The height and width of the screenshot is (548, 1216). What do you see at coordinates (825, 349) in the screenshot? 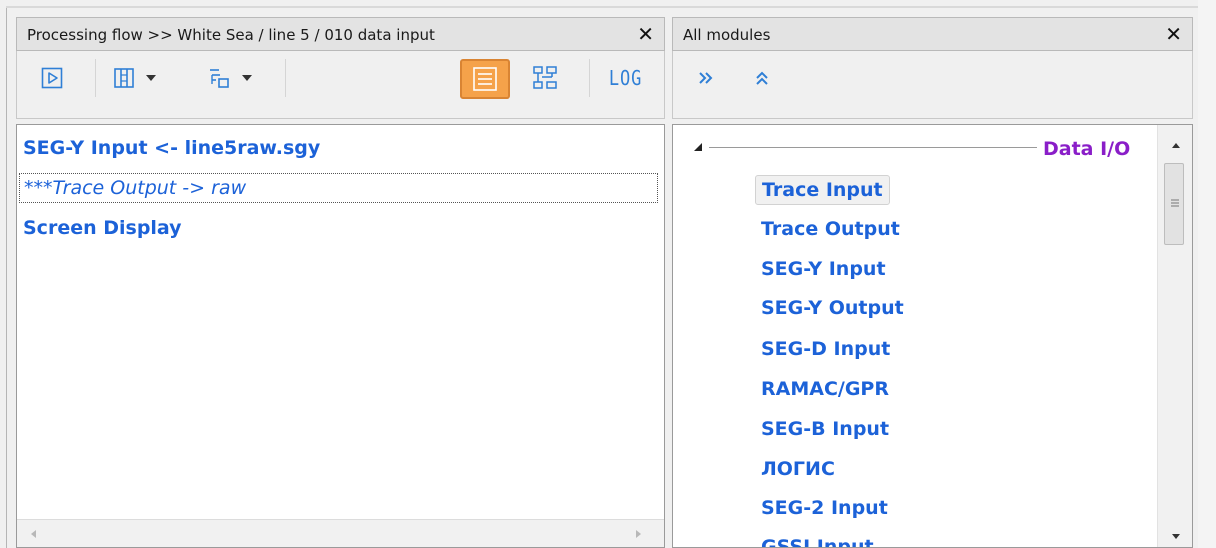
I see `module-item: SEG-D Input` at bounding box center [825, 349].